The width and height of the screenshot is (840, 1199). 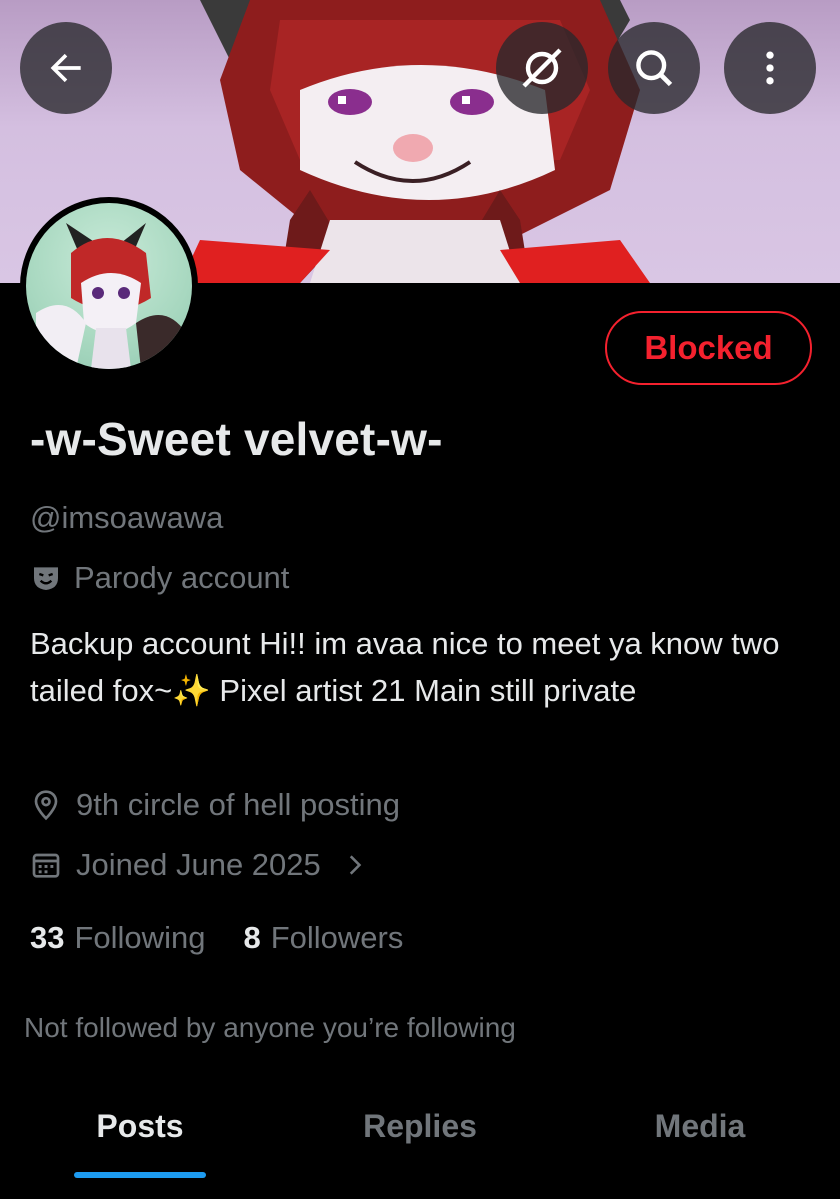 I want to click on tab-replies-label: Replies, so click(x=420, y=1126).